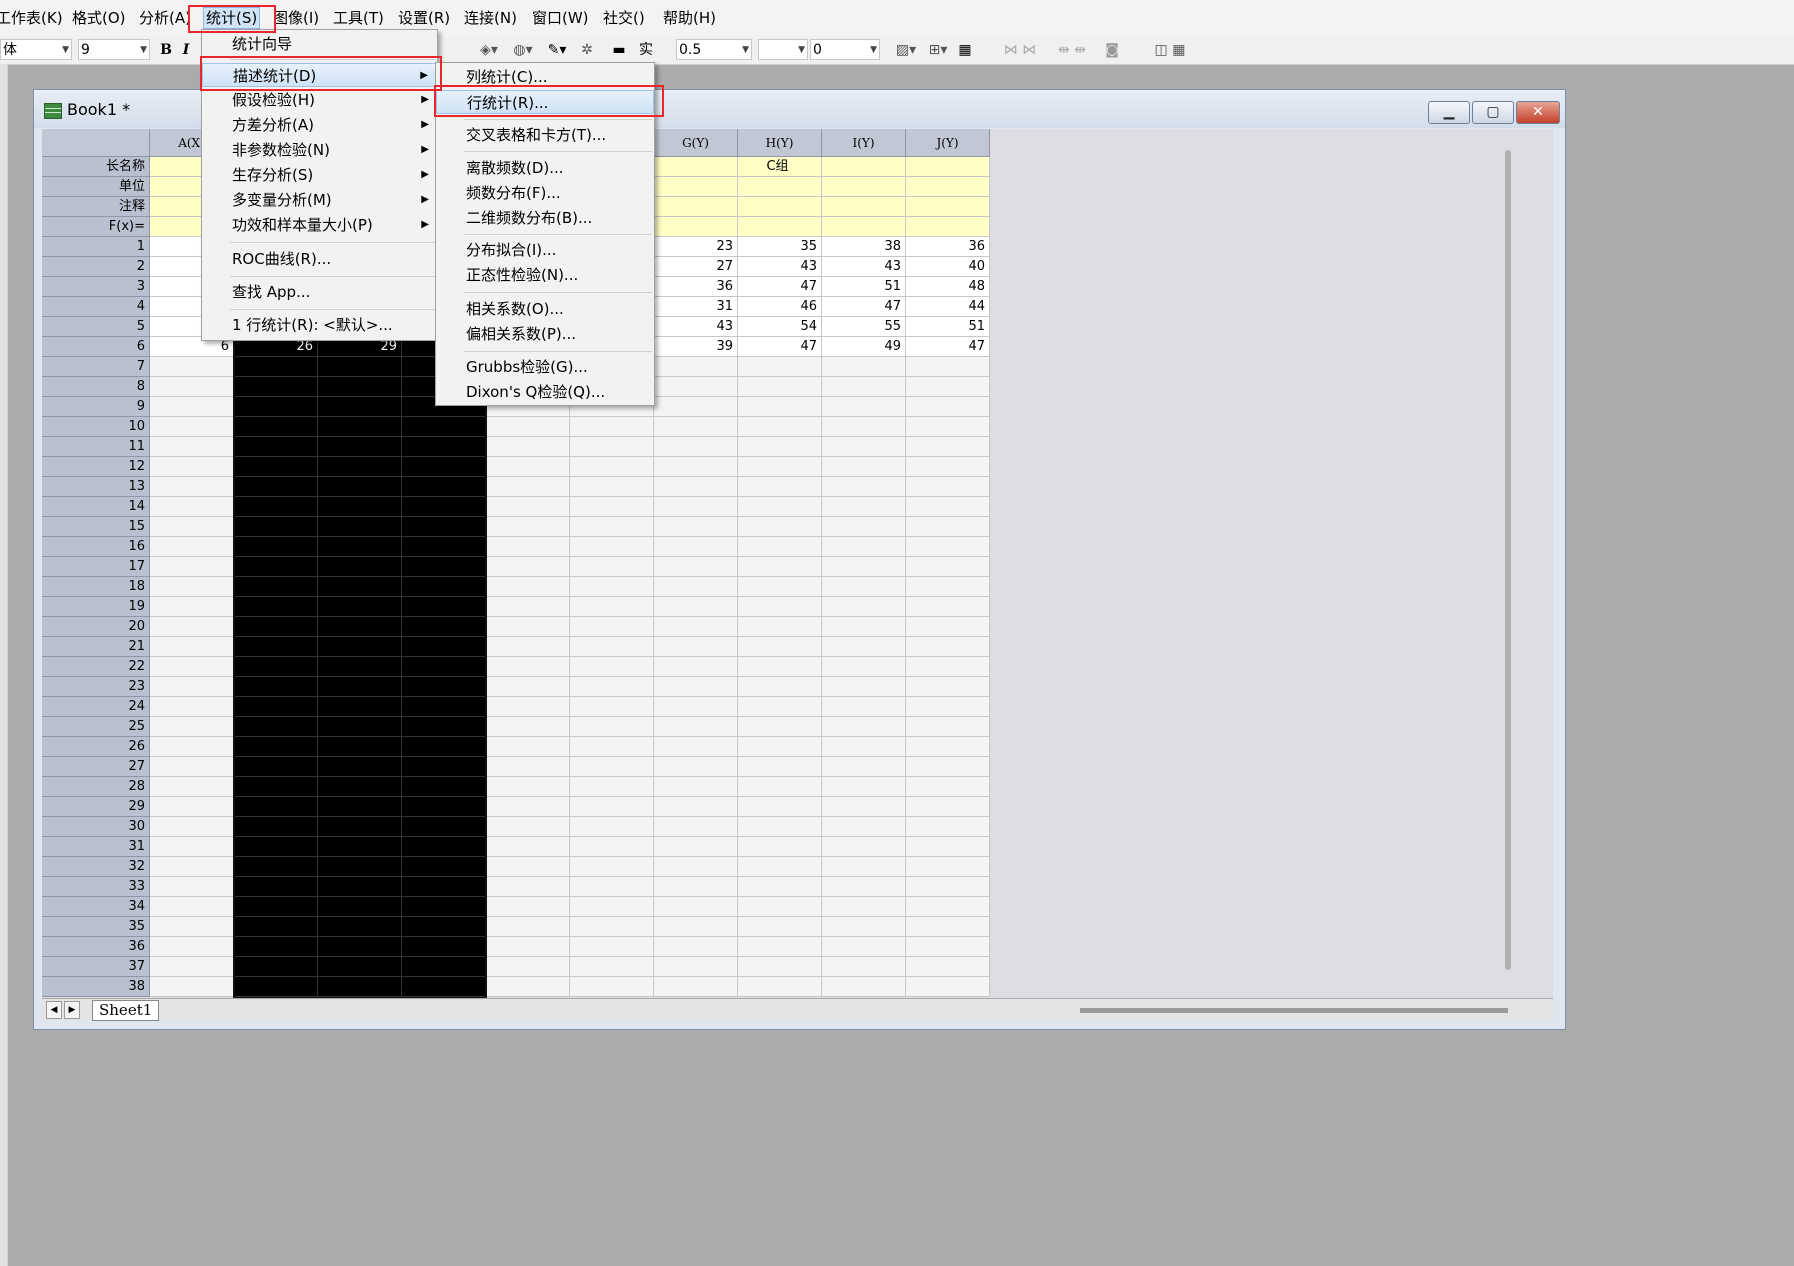 Image resolution: width=1794 pixels, height=1266 pixels. Describe the element at coordinates (489, 50) in the screenshot. I see `fill-color-icon: ◈▾` at that location.